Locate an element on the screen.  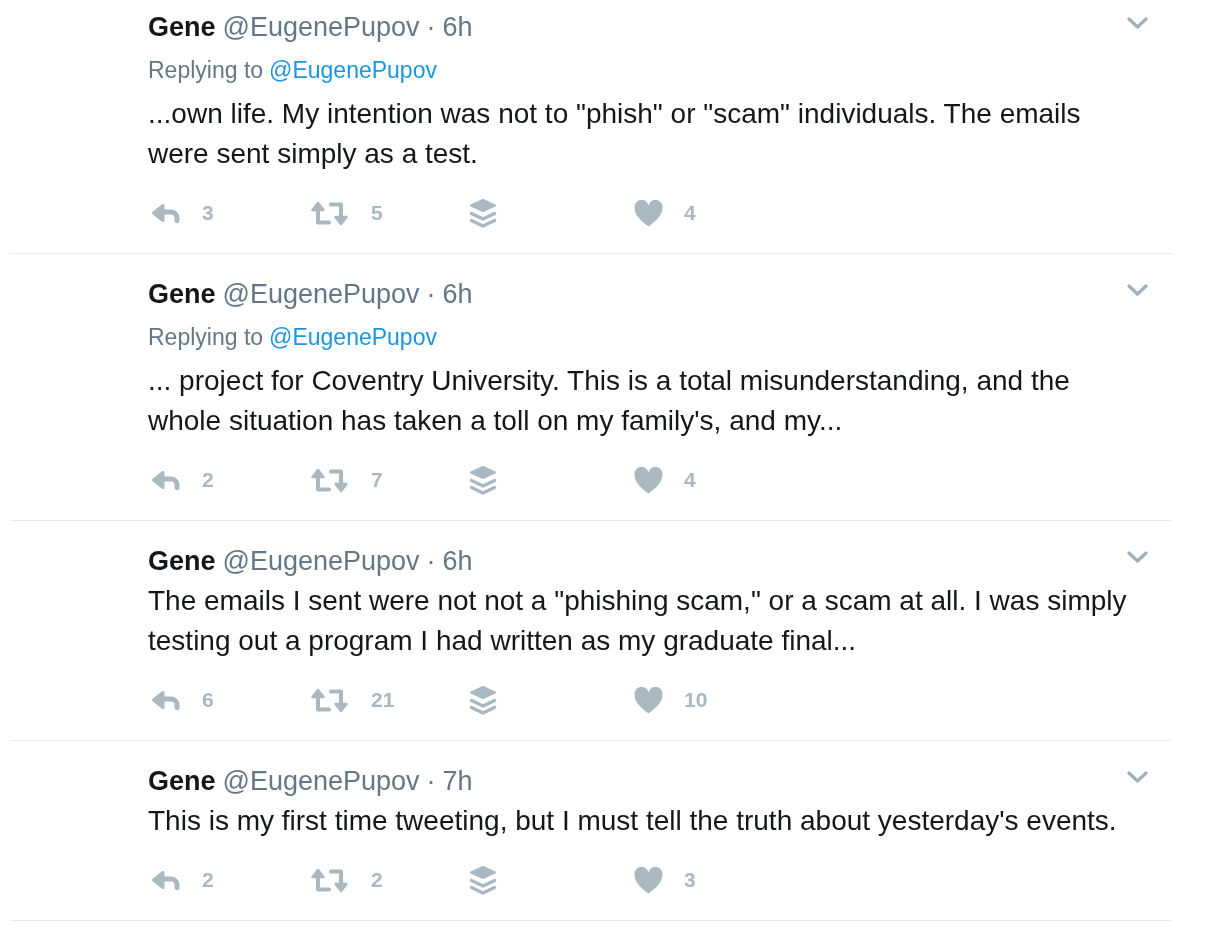
reply-button: 3 is located at coordinates (182, 213).